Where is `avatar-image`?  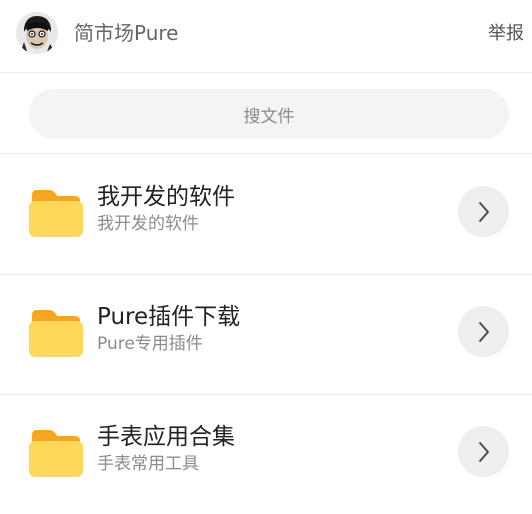
avatar-image is located at coordinates (37, 33).